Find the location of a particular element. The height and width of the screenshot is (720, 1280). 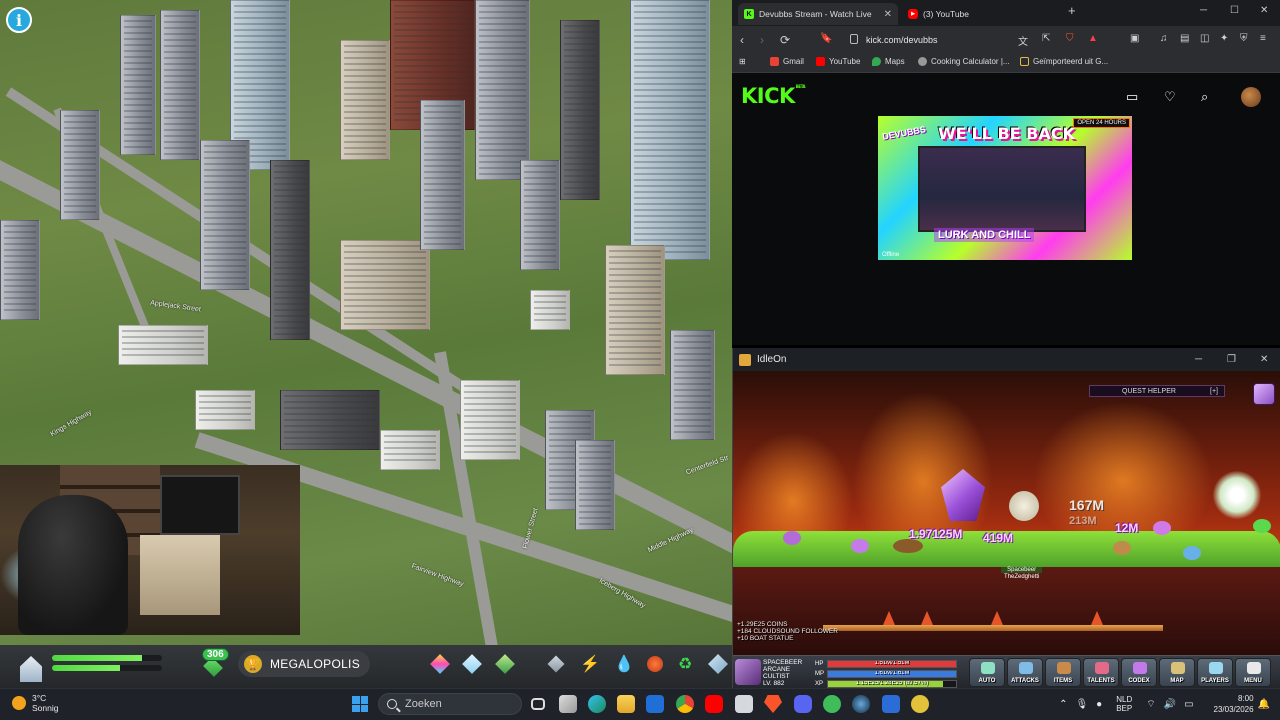

store-icon is located at coordinates (568, 704).